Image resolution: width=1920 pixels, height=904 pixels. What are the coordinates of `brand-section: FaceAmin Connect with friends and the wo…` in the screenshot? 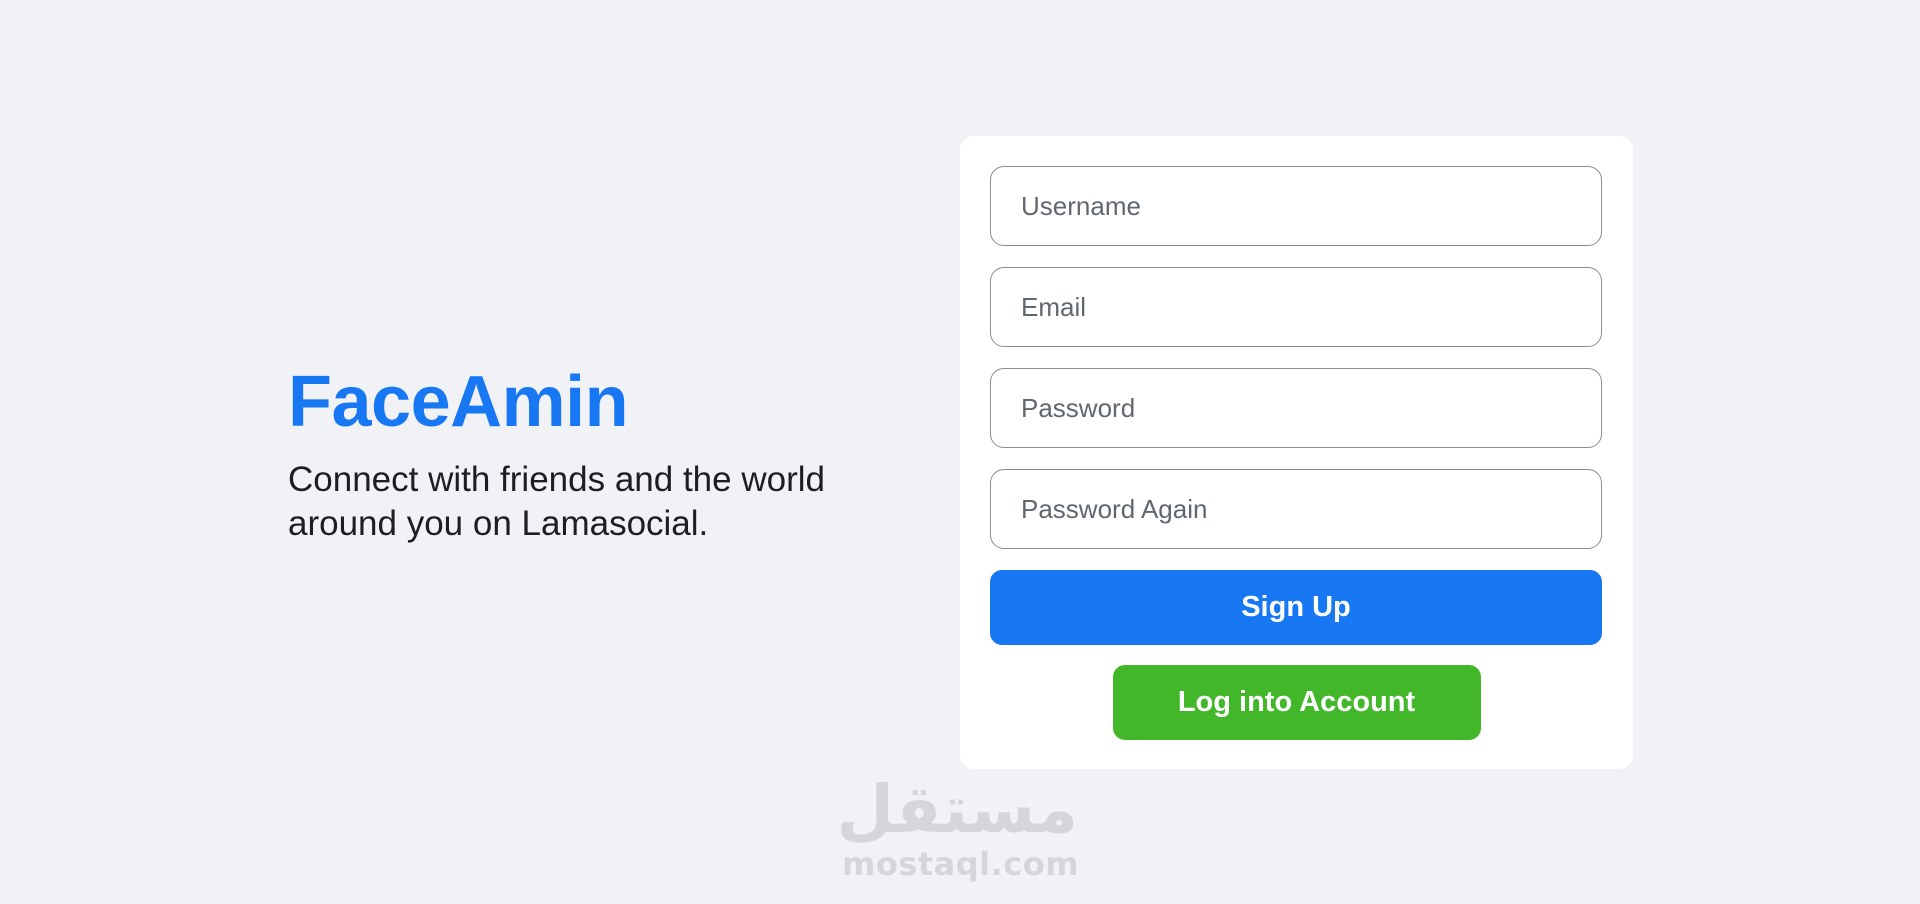 It's located at (608, 453).